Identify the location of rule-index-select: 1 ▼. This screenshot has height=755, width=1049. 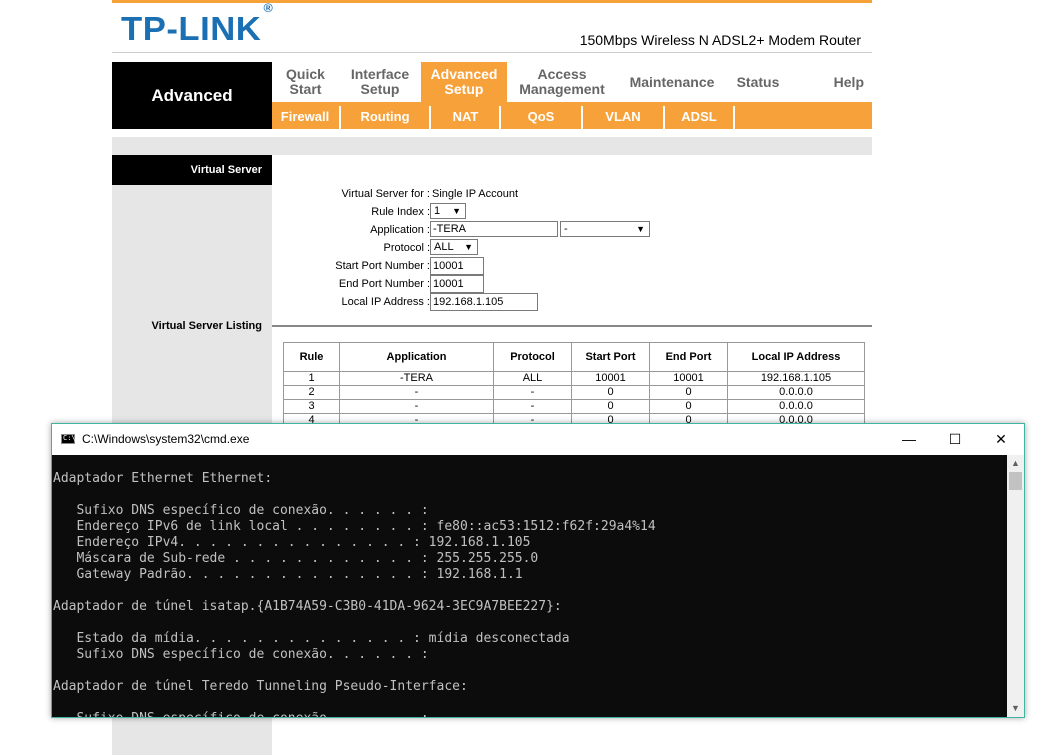
(448, 211).